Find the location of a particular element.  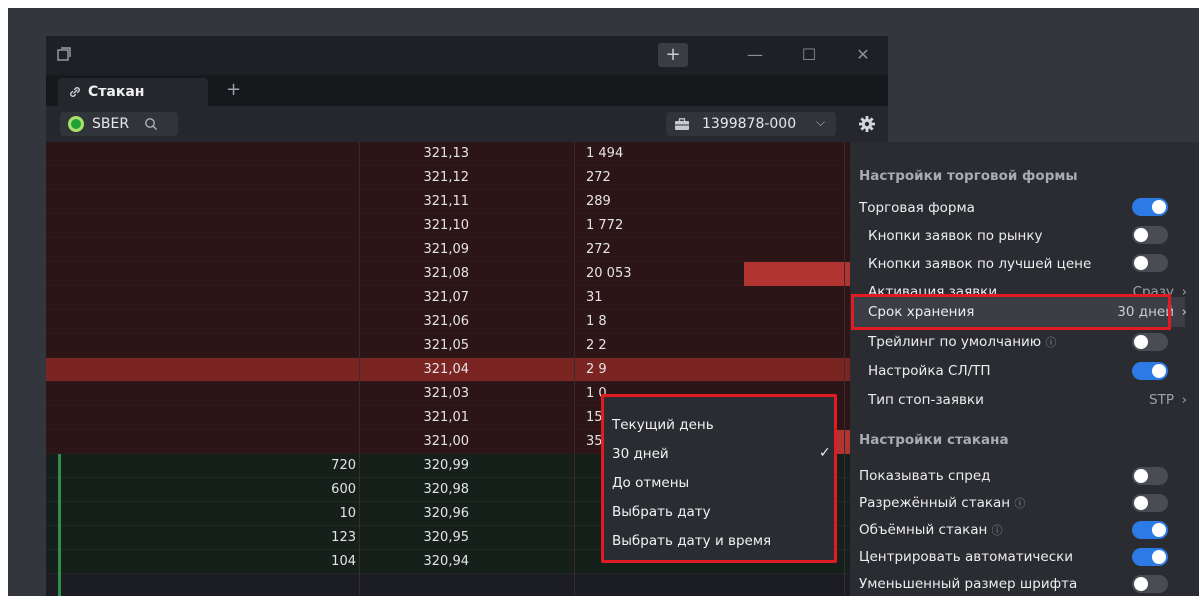

sl-tp-setup-label: Настройка СЛ/ТП is located at coordinates (929, 371).